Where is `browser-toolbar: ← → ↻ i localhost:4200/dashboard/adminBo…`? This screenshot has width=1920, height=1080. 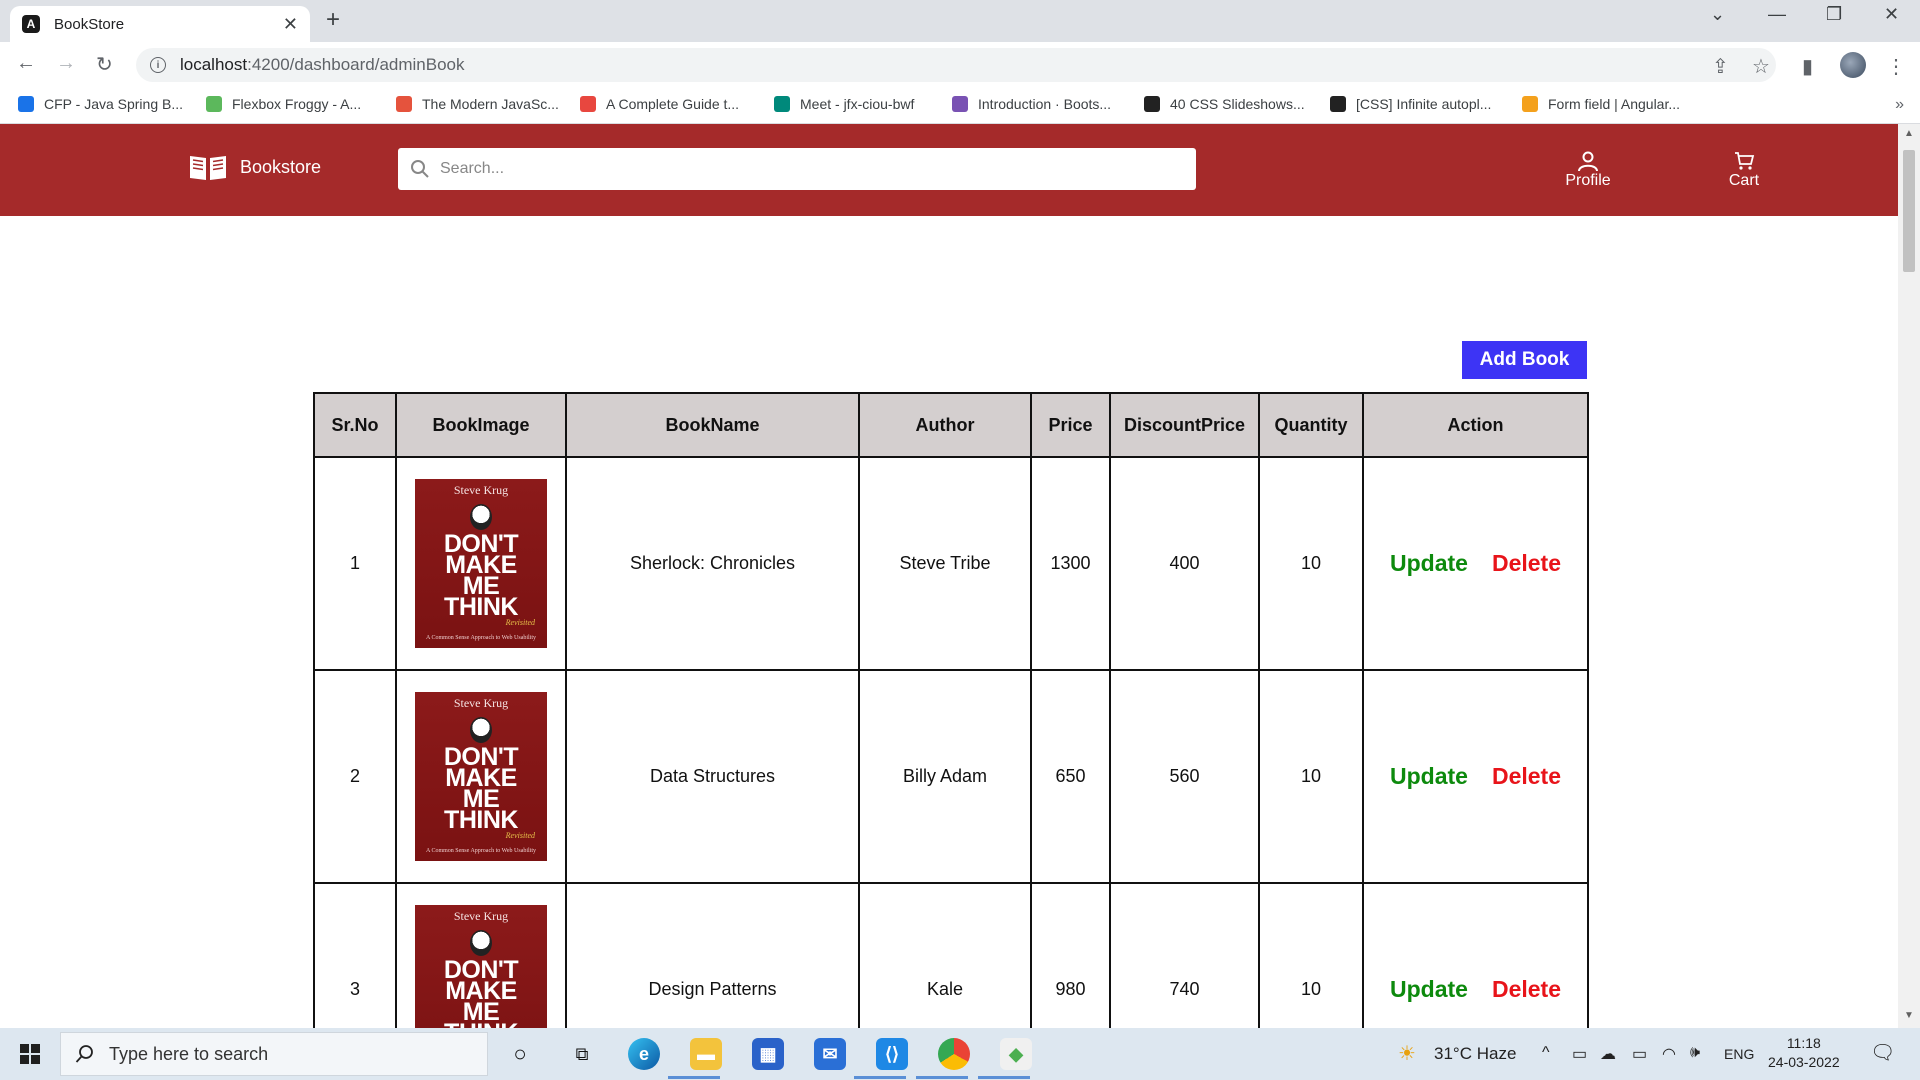 browser-toolbar: ← → ↻ i localhost:4200/dashboard/adminBo… is located at coordinates (960, 65).